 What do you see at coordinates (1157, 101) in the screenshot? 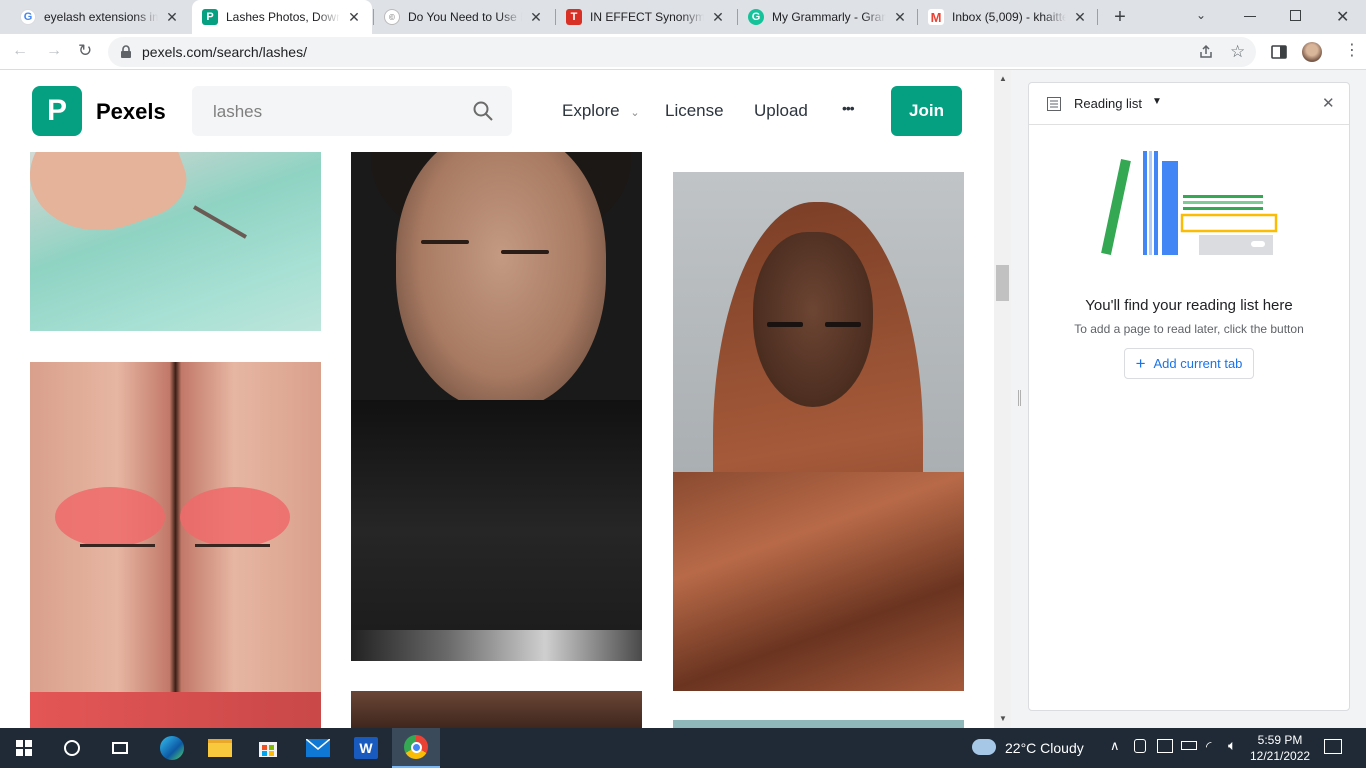
I see `dropdown-arrow-icon: ▼` at bounding box center [1157, 101].